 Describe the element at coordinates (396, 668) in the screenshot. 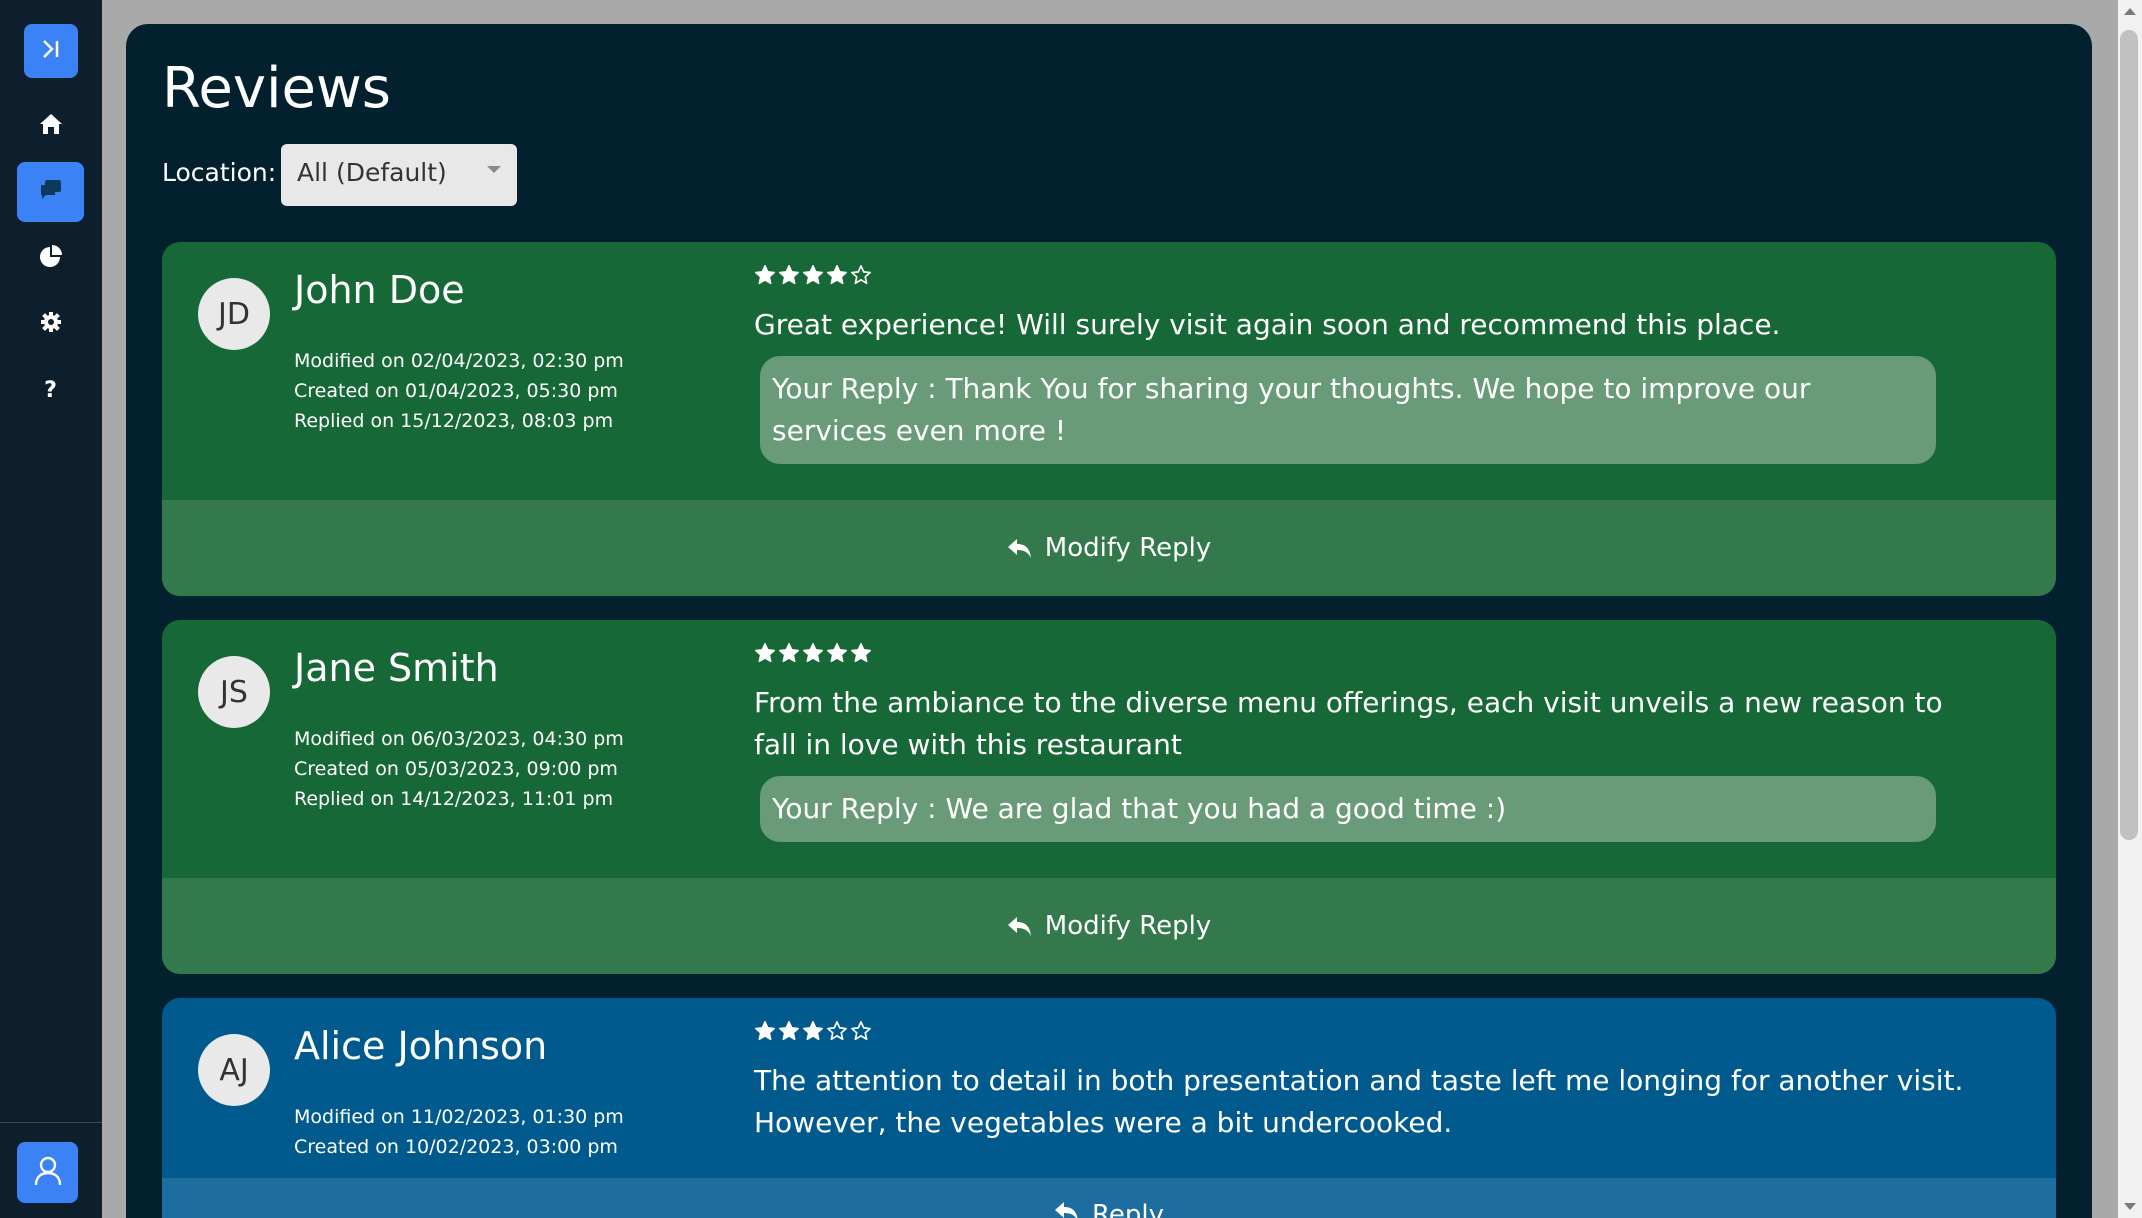

I see `reviewer-name: Jane Smith` at that location.